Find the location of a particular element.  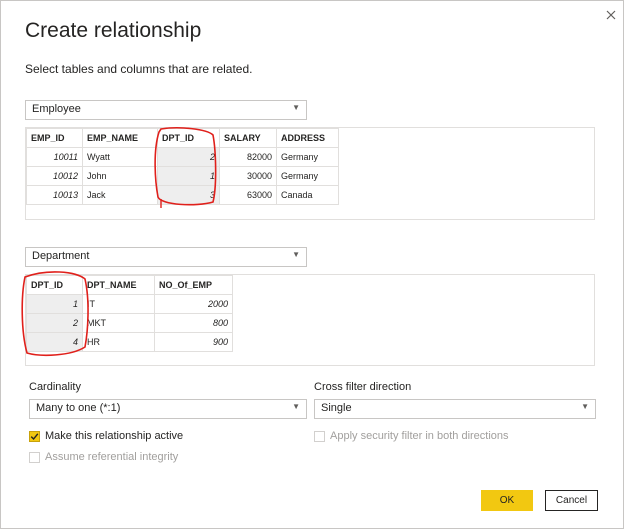

table-cell: HR is located at coordinates (118, 342).